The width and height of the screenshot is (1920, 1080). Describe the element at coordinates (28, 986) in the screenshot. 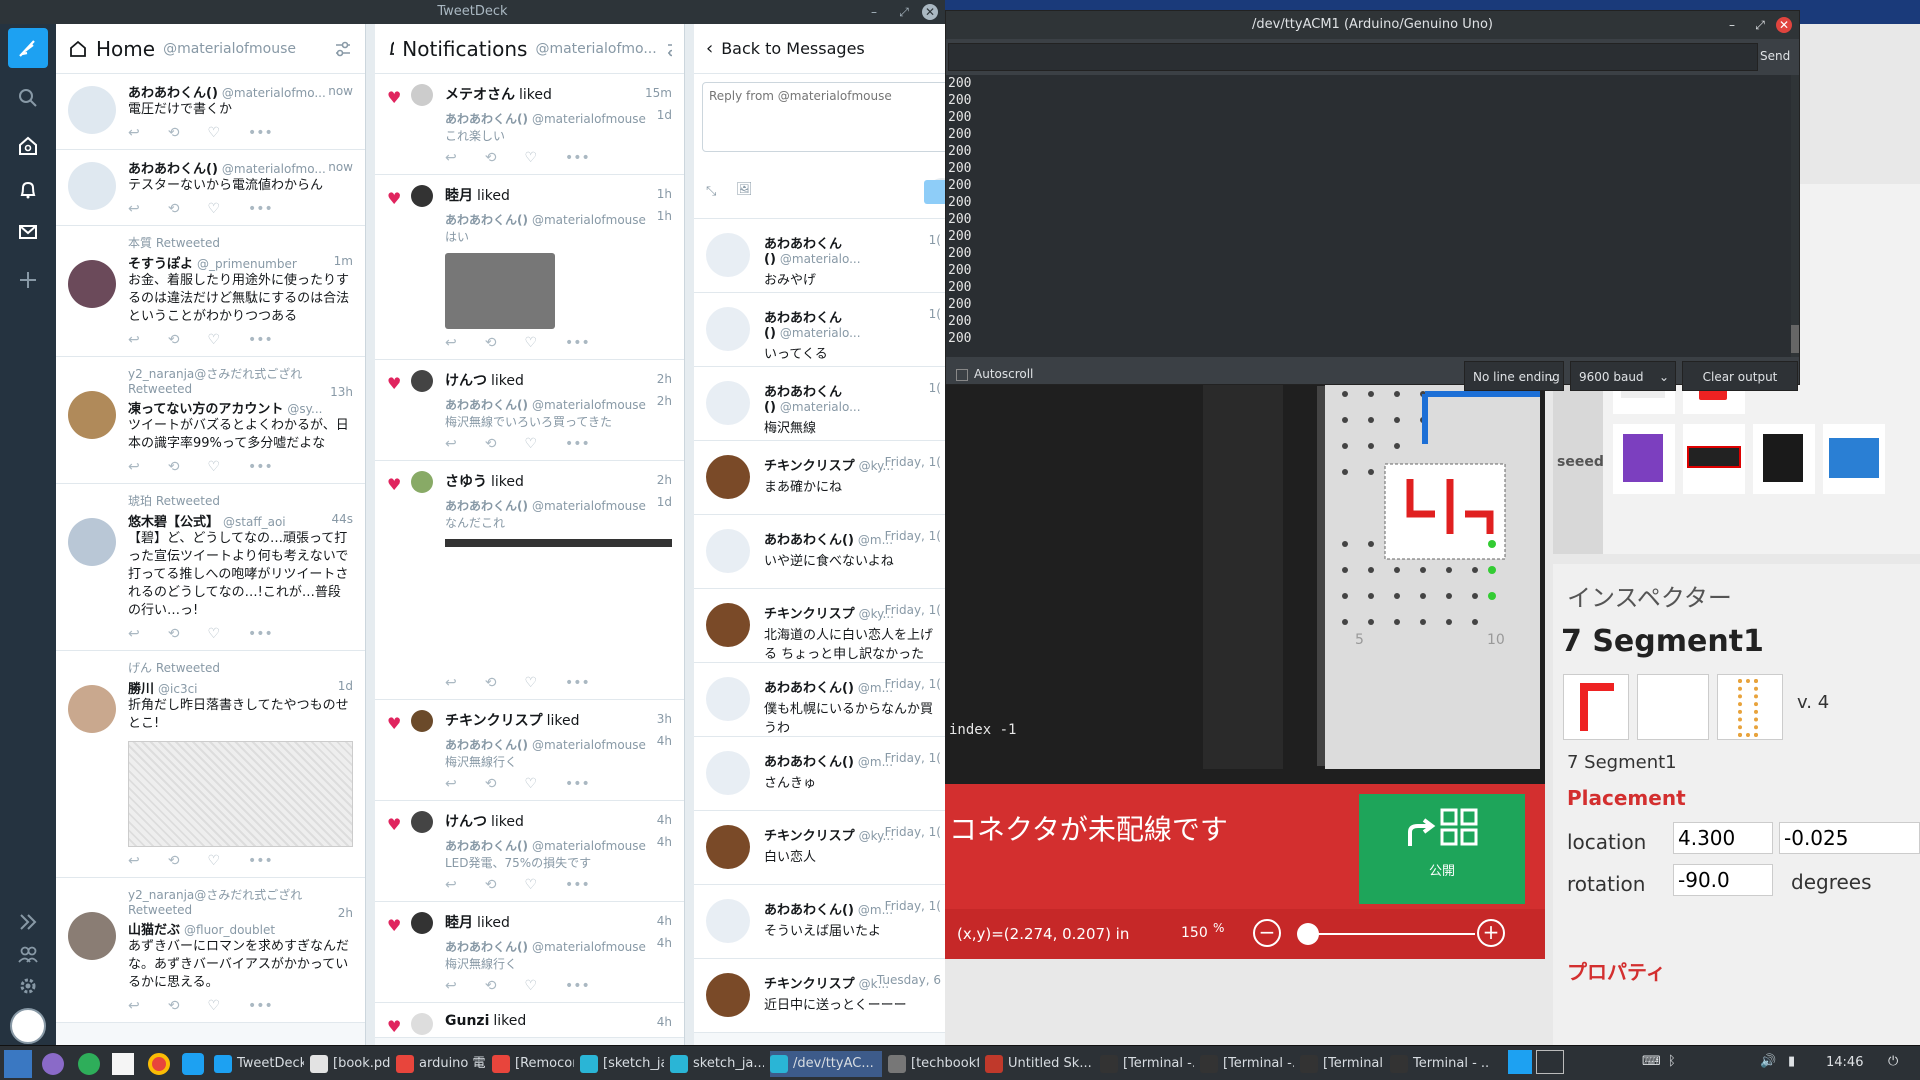

I see `settings-button` at that location.